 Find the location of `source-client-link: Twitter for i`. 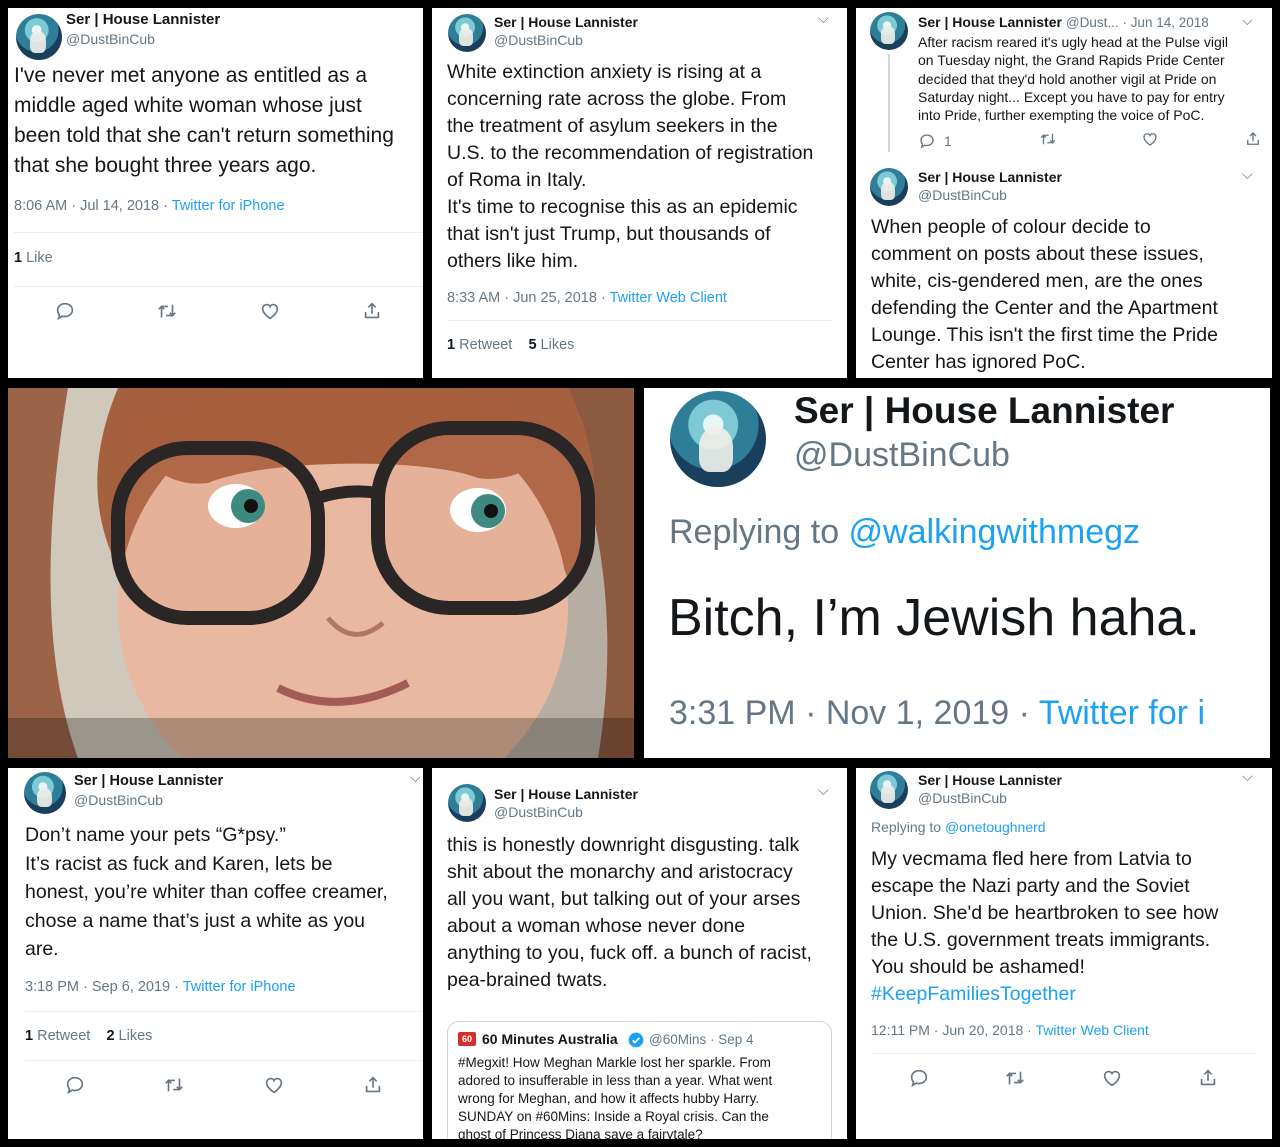

source-client-link: Twitter for i is located at coordinates (1122, 713).